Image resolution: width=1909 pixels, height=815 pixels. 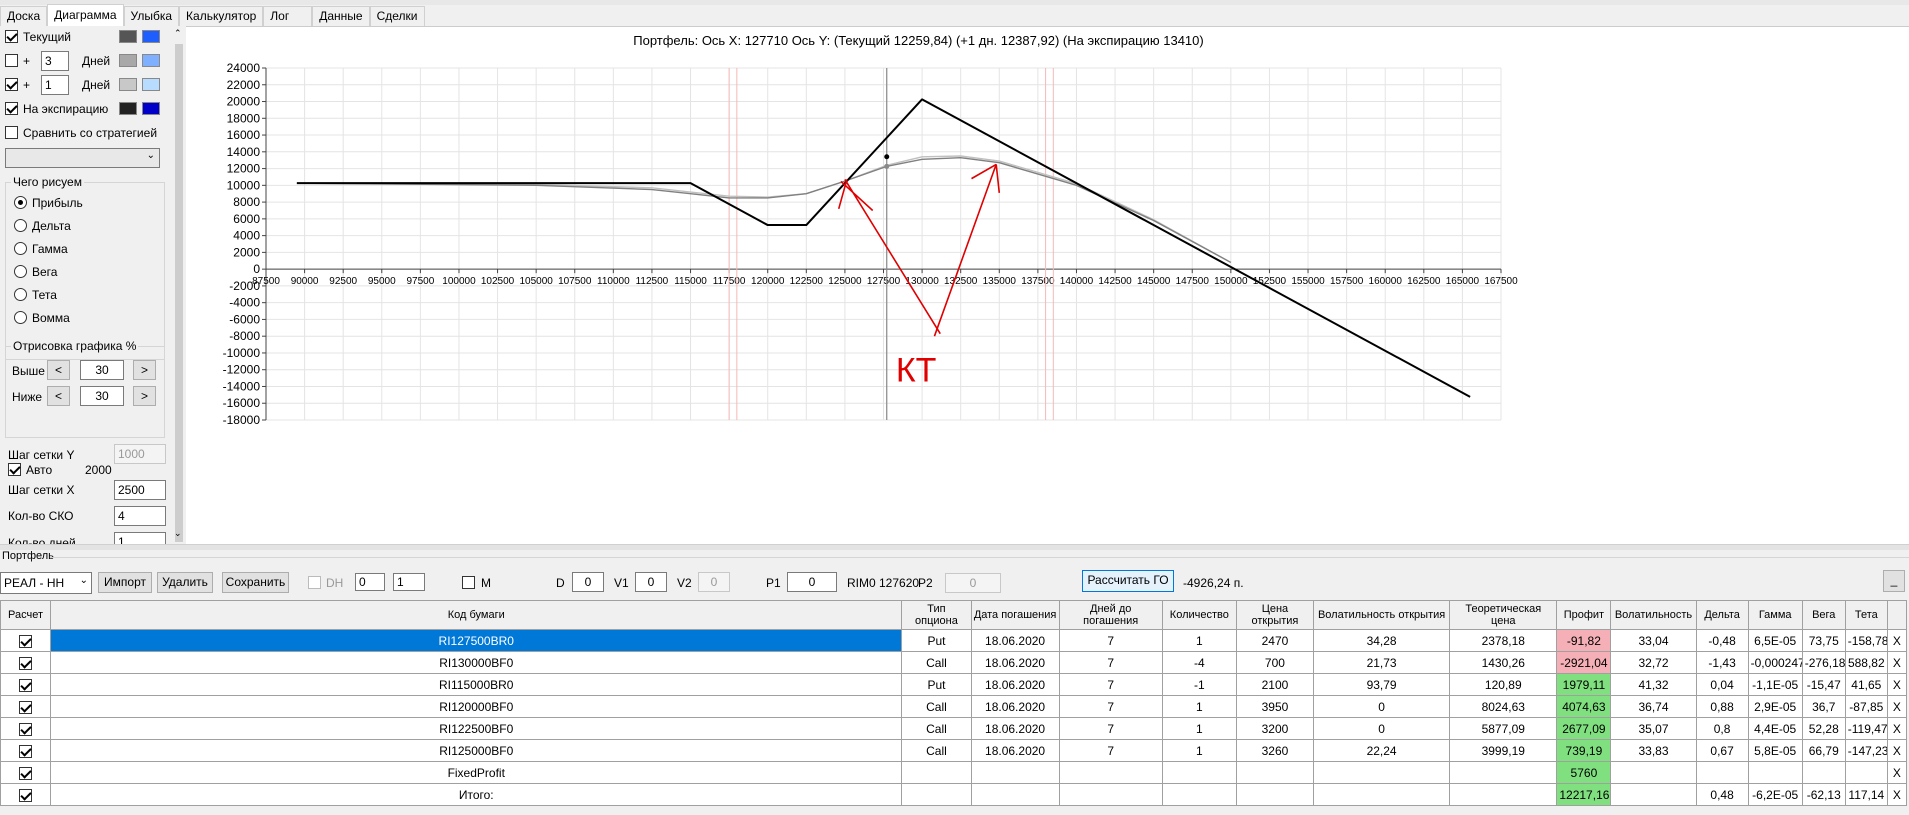 I want to click on p2-input: 0, so click(x=973, y=583).